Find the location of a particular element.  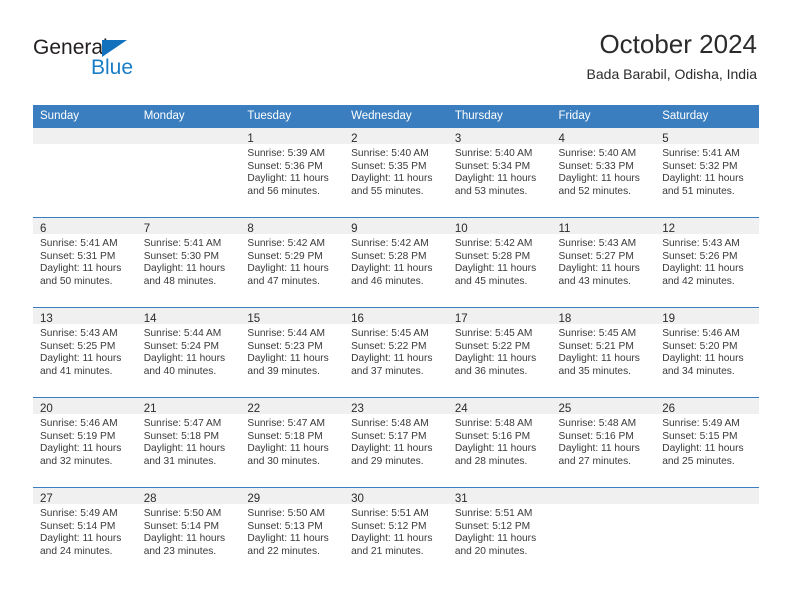

day-number-band: 9 is located at coordinates (396, 226).